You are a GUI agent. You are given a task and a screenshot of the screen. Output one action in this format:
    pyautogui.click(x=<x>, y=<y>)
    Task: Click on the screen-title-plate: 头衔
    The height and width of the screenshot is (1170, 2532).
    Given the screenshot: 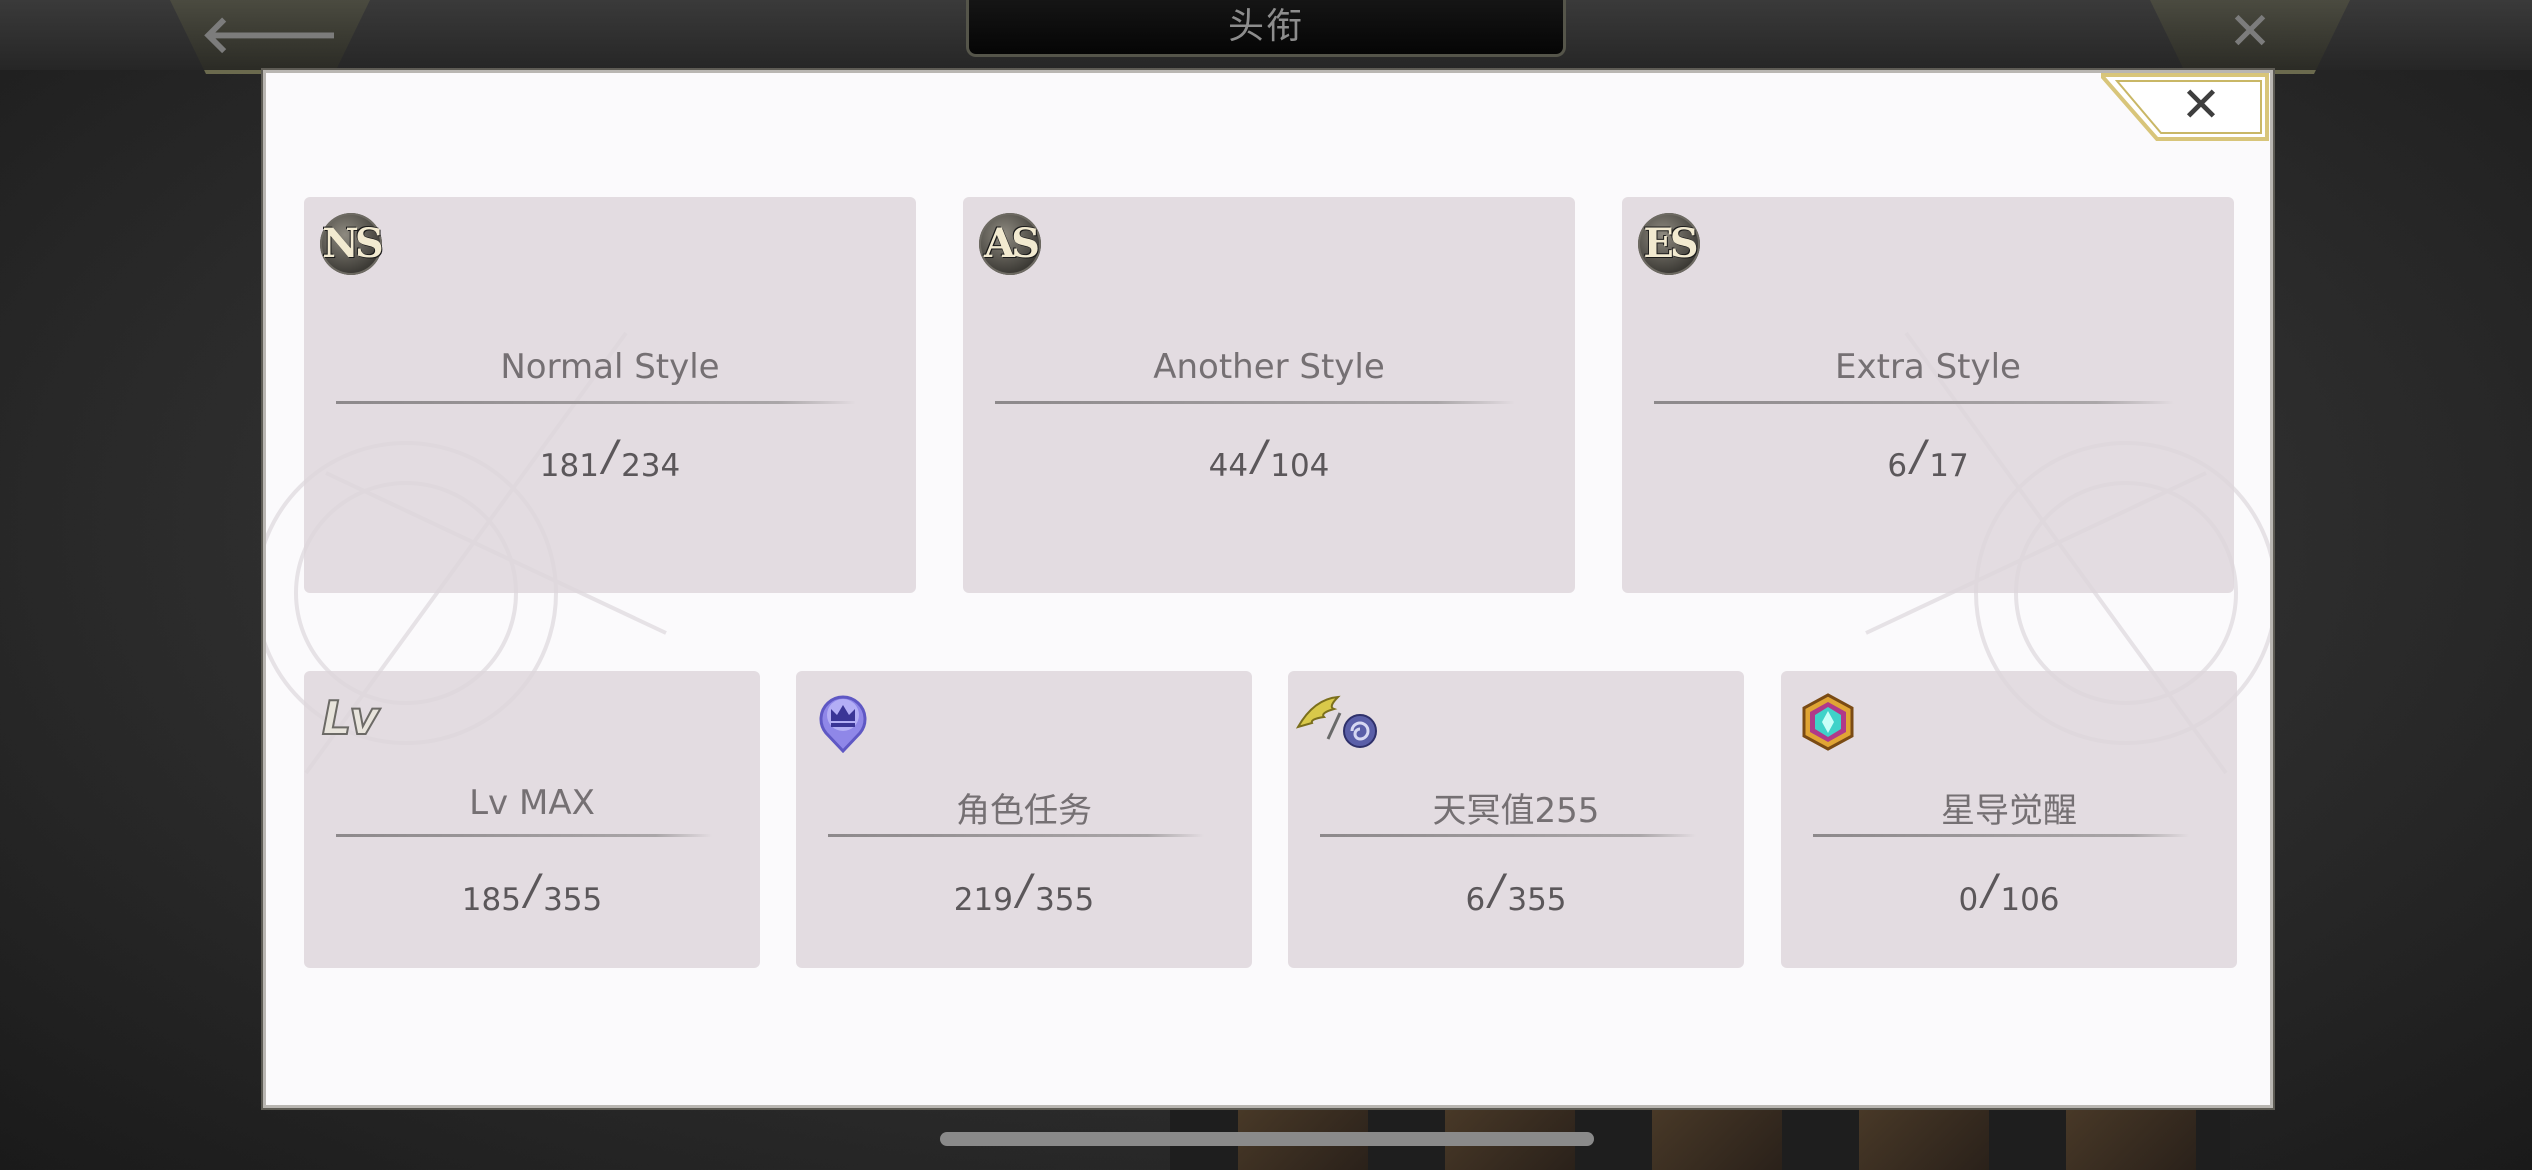 What is the action you would take?
    pyautogui.click(x=1266, y=28)
    